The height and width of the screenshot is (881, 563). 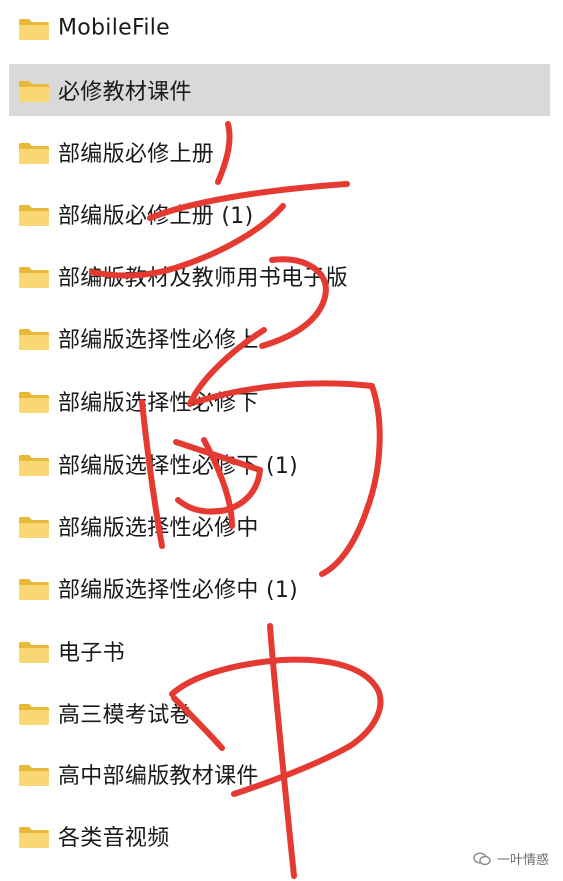 I want to click on folder-label: 部编版选择性必修中, so click(x=158, y=528).